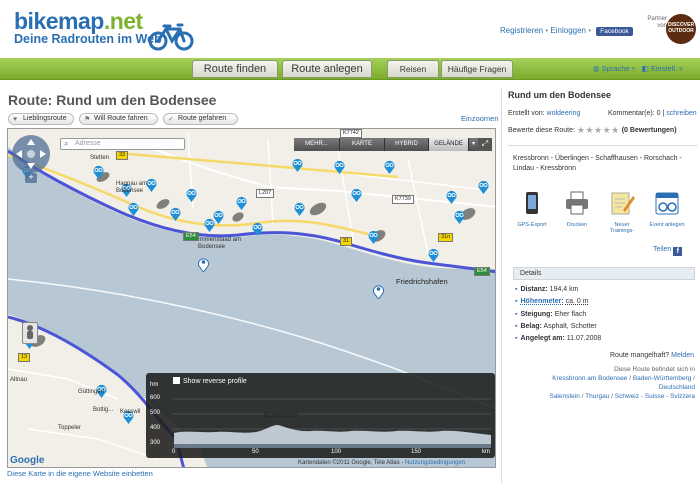 The image size is (700, 487). Describe the element at coordinates (589, 378) in the screenshot. I see `location-link: Kressbronn am Bodensee` at that location.